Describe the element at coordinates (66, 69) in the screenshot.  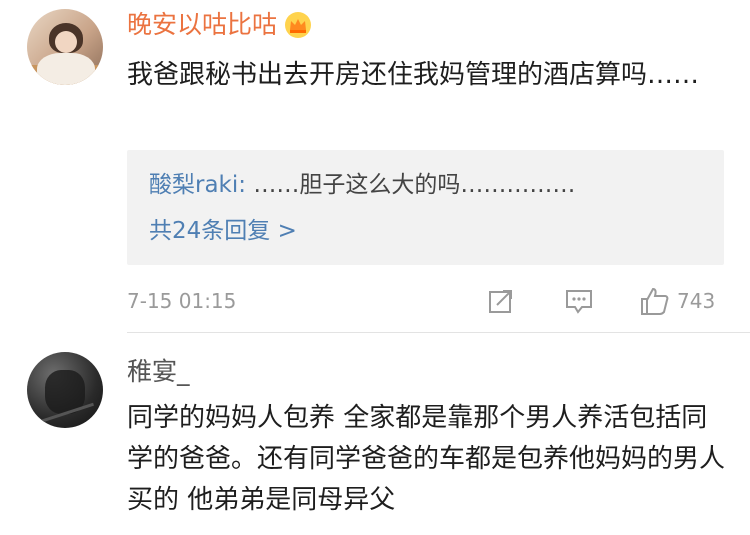
I see `avatar-photo-body` at that location.